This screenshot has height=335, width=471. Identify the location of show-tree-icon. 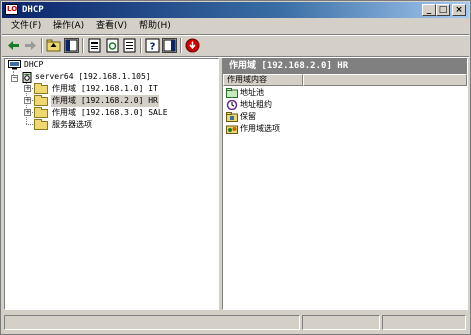
(71, 45).